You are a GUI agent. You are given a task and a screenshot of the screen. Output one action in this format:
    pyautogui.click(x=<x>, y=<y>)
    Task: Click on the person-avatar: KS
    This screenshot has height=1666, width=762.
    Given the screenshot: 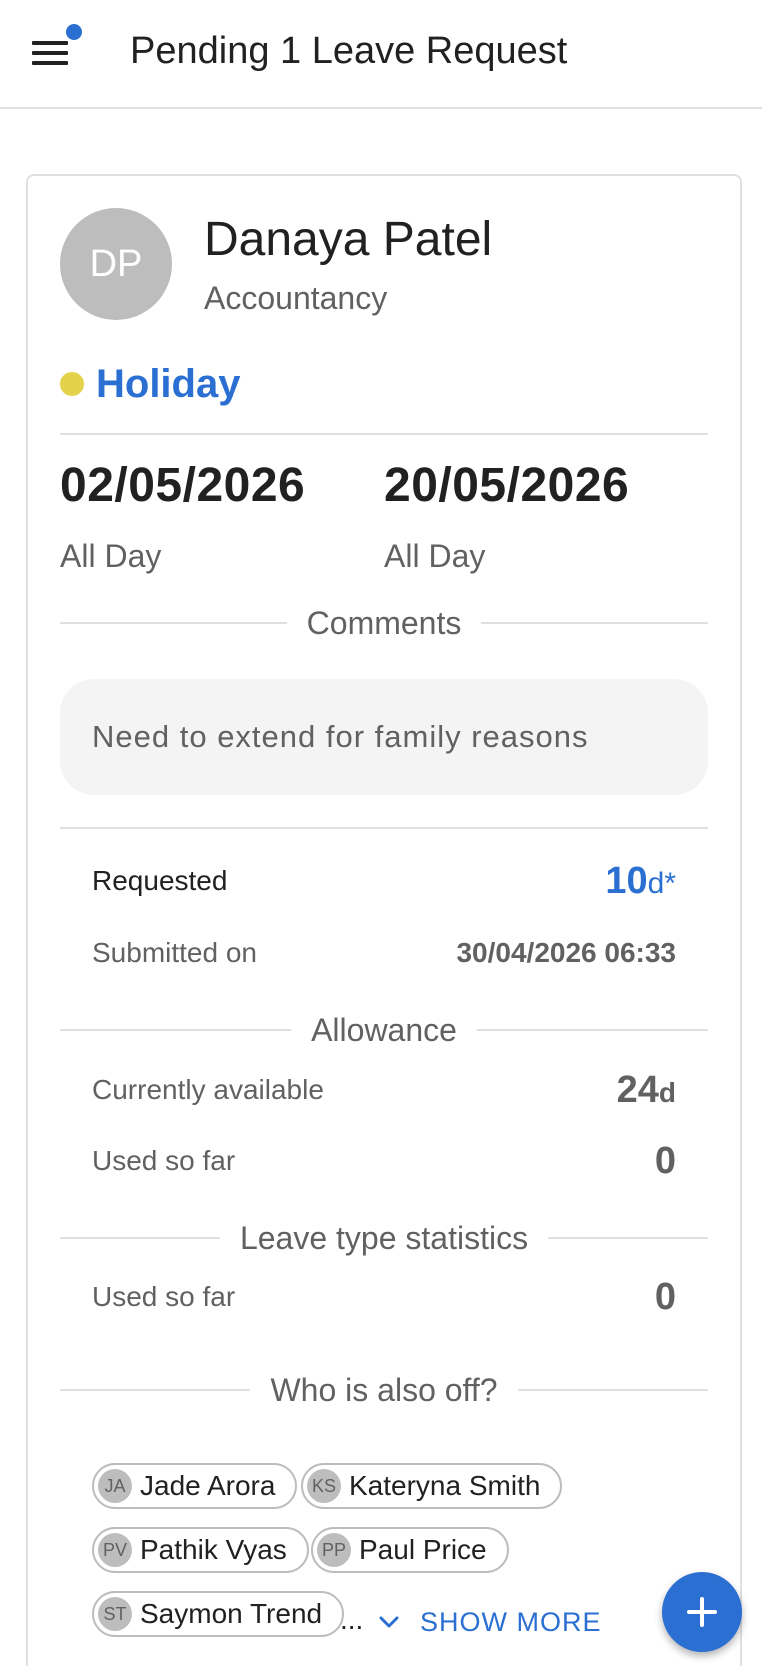 What is the action you would take?
    pyautogui.click(x=324, y=1486)
    